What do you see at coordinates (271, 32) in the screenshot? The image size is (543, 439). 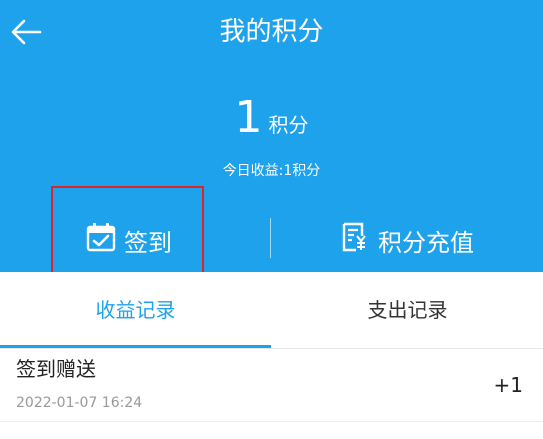 I see `page-title: 我的积分` at bounding box center [271, 32].